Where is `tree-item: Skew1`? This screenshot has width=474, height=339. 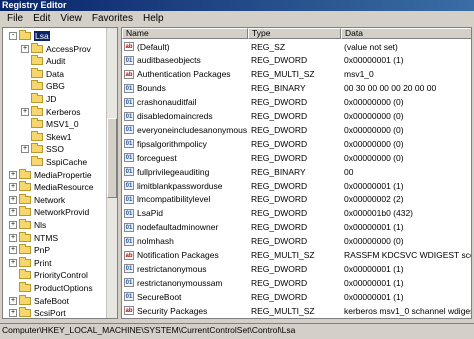
tree-item: Skew1 is located at coordinates (46, 136).